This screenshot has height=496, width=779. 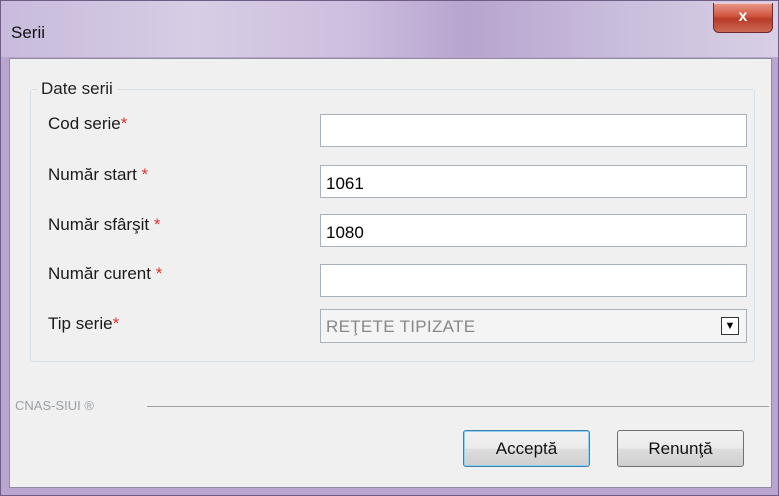 I want to click on close-button: x, so click(x=743, y=18).